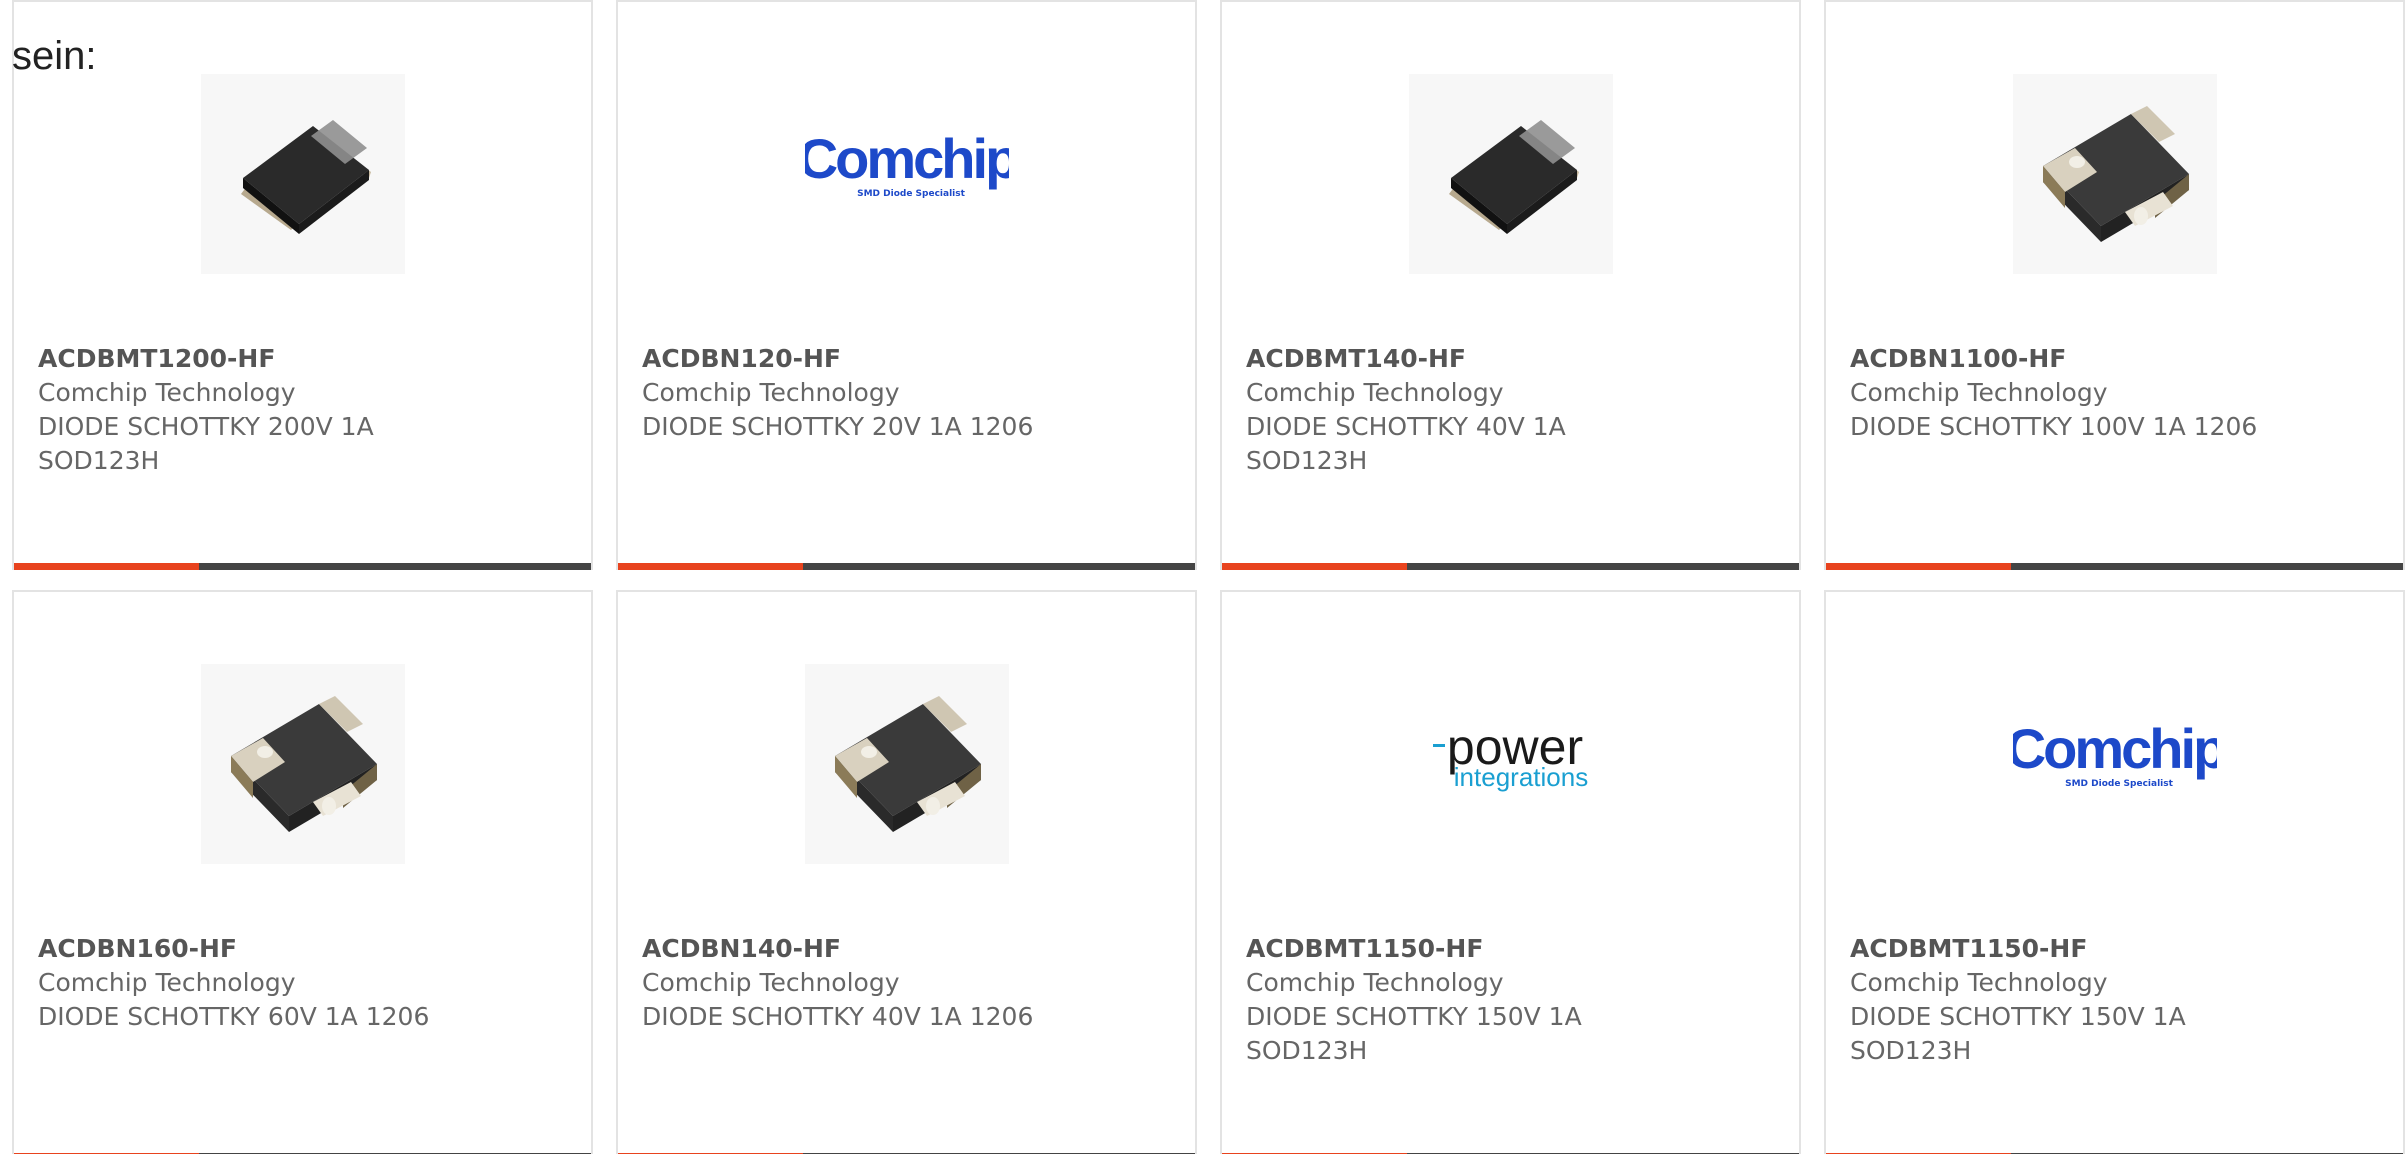 This screenshot has width=2405, height=1154. Describe the element at coordinates (2114, 359) in the screenshot. I see `part-number: ACDBN1100-HF` at that location.